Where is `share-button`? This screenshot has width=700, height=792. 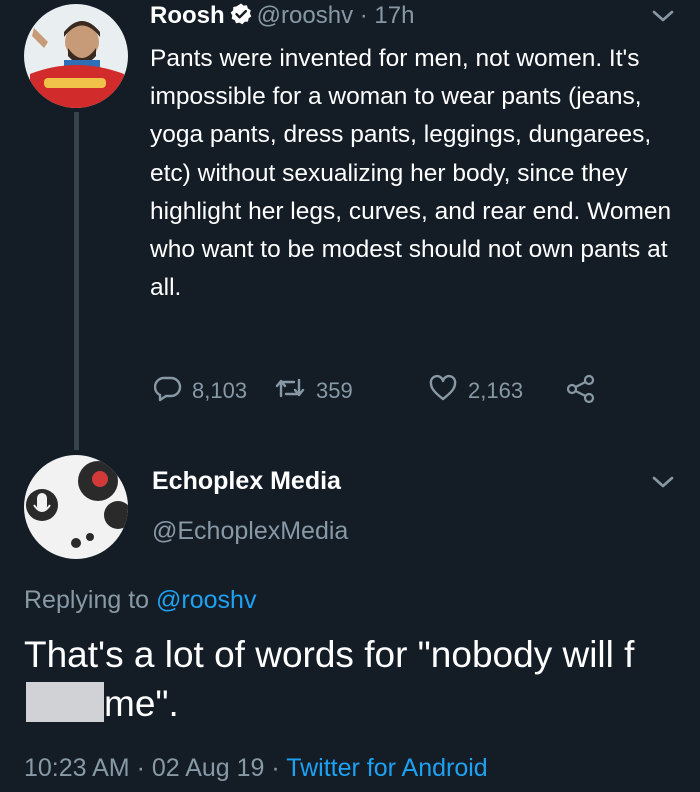 share-button is located at coordinates (586, 392).